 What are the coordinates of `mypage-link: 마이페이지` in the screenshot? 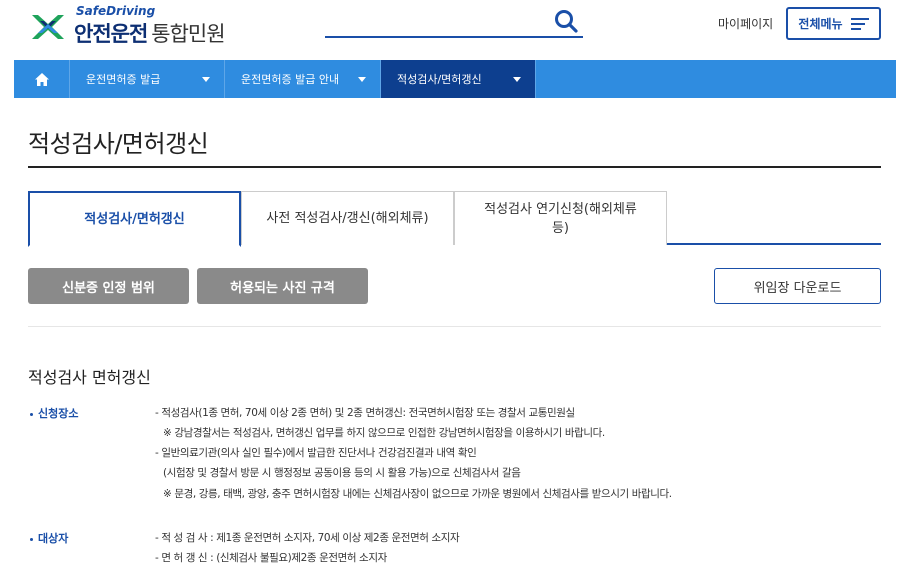 It's located at (745, 23).